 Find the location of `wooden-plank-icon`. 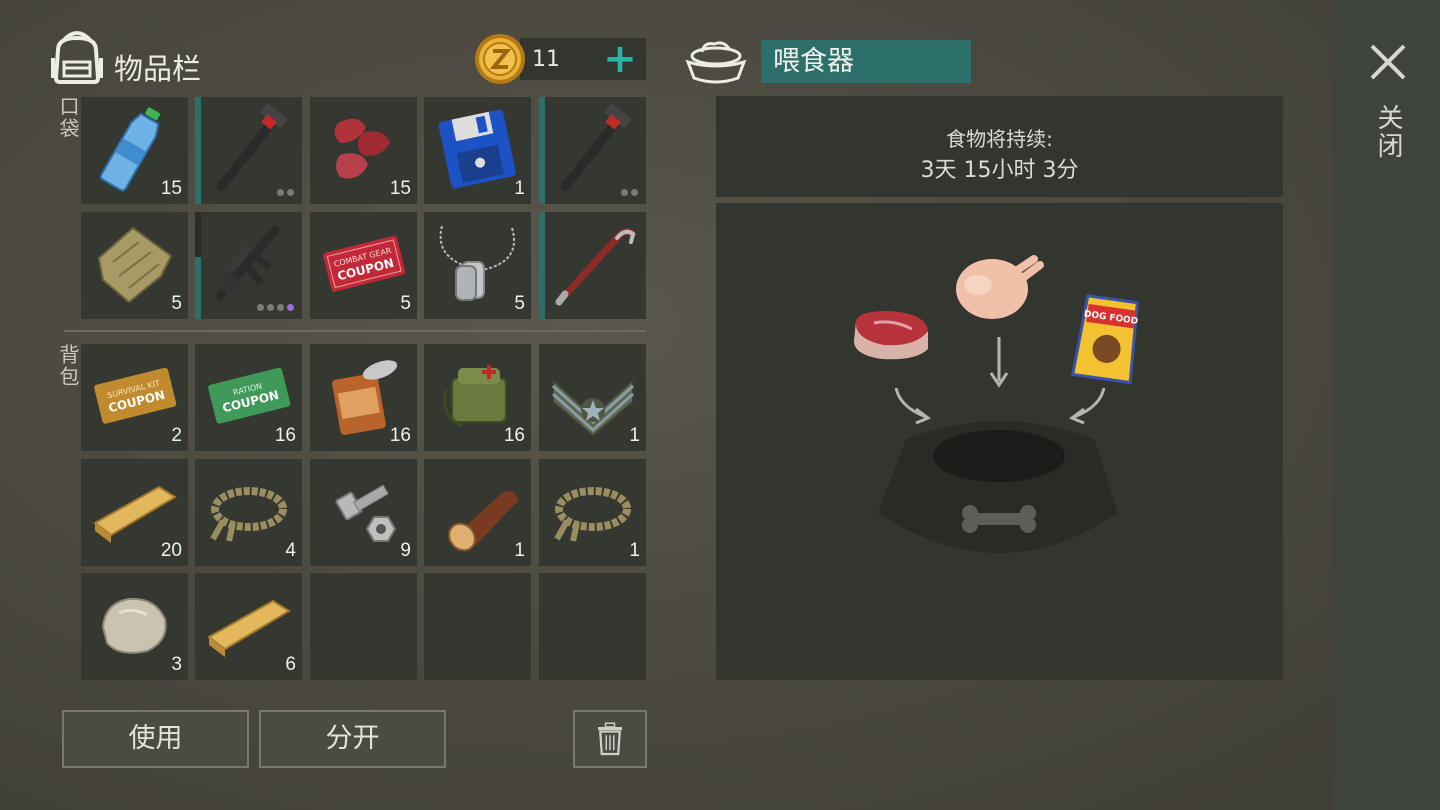

wooden-plank-icon is located at coordinates (249, 628).